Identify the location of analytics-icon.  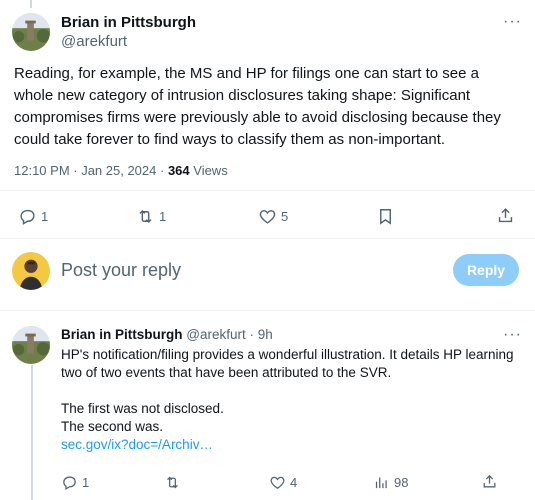
(381, 483).